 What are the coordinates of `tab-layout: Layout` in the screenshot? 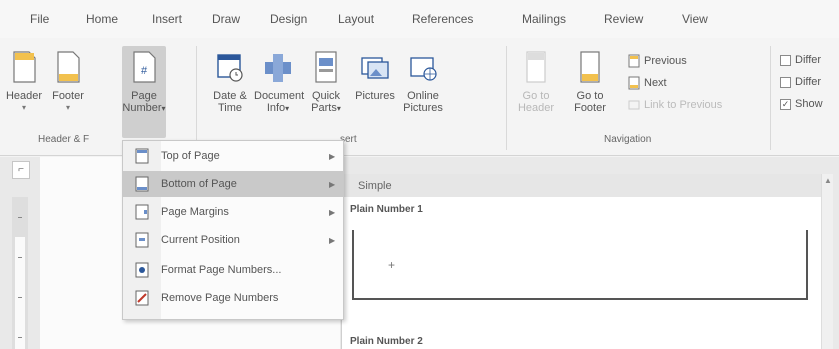 It's located at (356, 19).